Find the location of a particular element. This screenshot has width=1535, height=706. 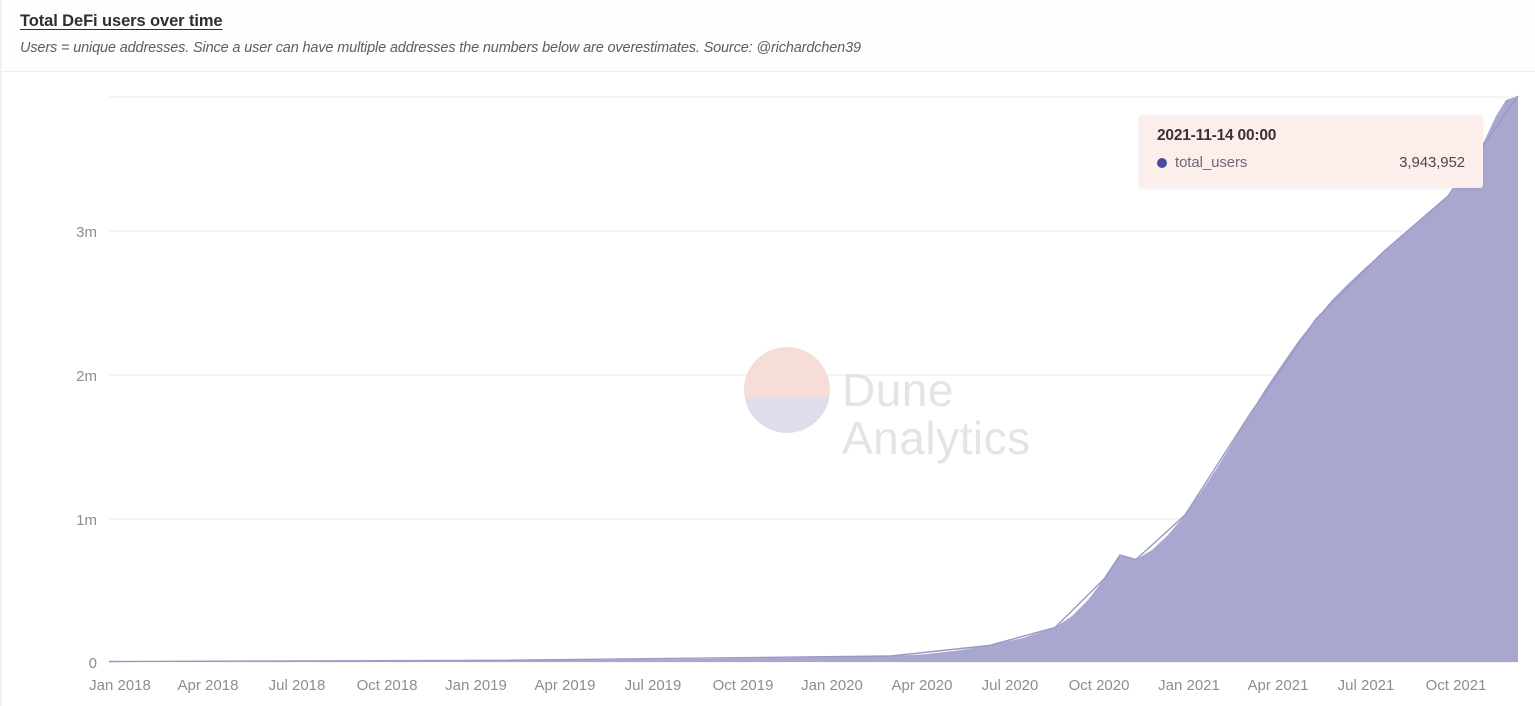

xtick-label-13: Apr 2021 is located at coordinates (1278, 685).